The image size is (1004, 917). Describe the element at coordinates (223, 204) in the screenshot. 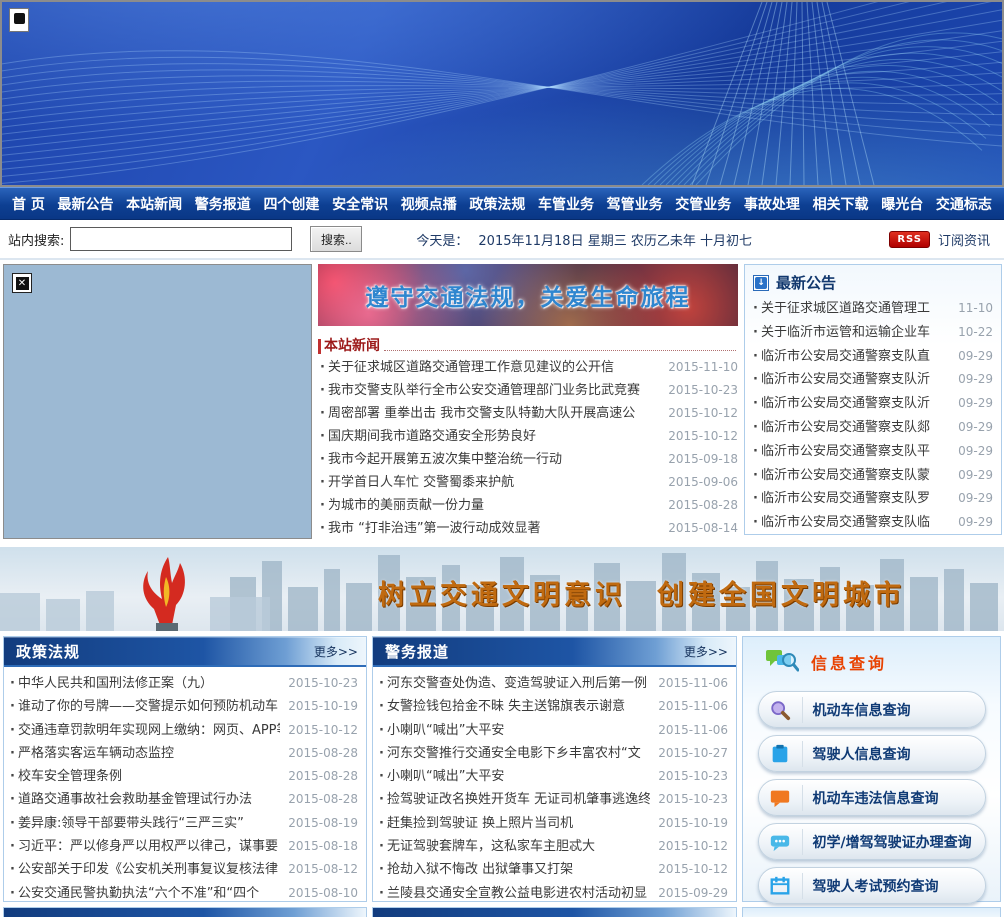

I see `nav-item: 警务报道` at that location.